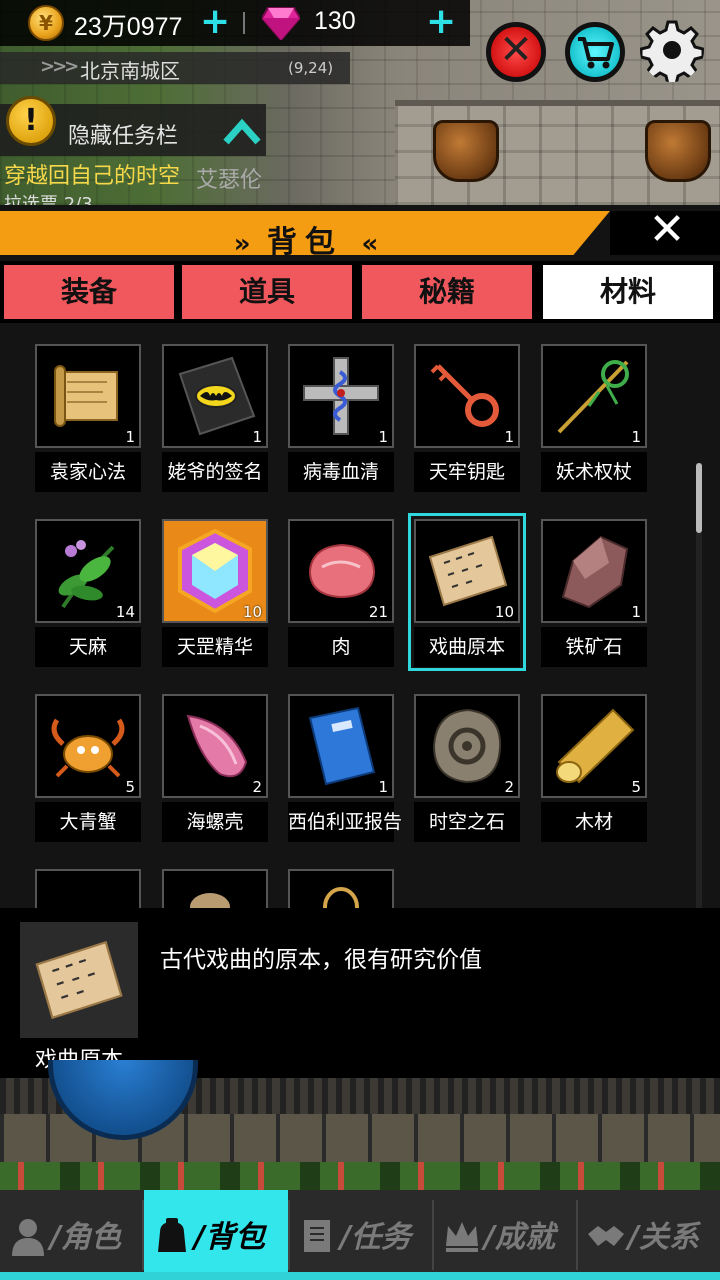  I want to click on hide-task-bar-label: 隐藏任务栏, so click(123, 134).